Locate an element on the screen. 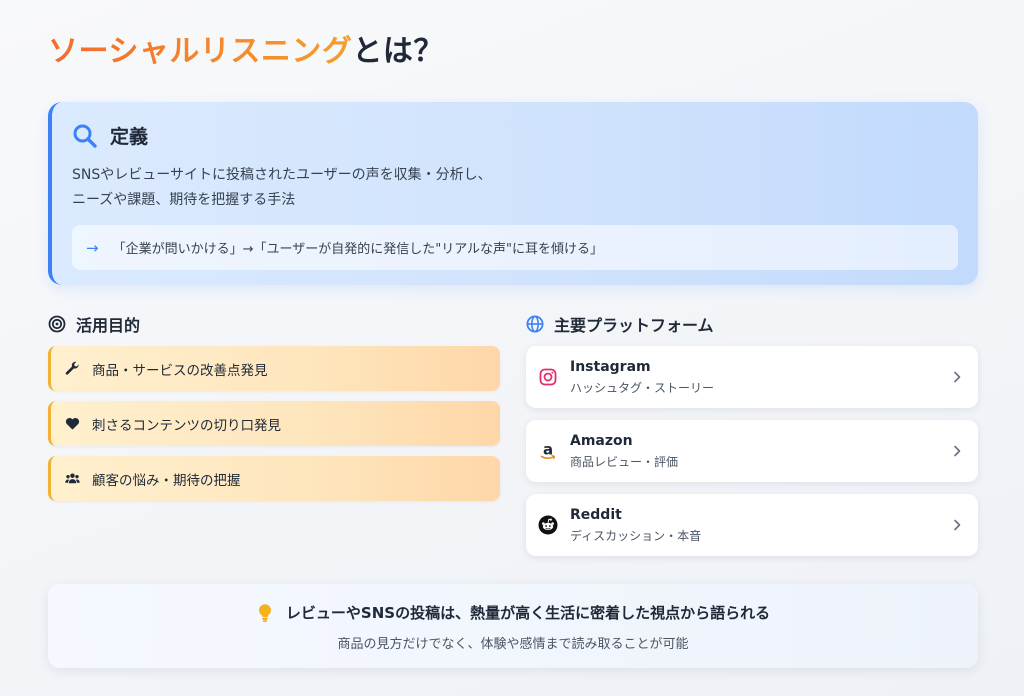 This screenshot has width=1024, height=696. definition-header: 定義 is located at coordinates (515, 135).